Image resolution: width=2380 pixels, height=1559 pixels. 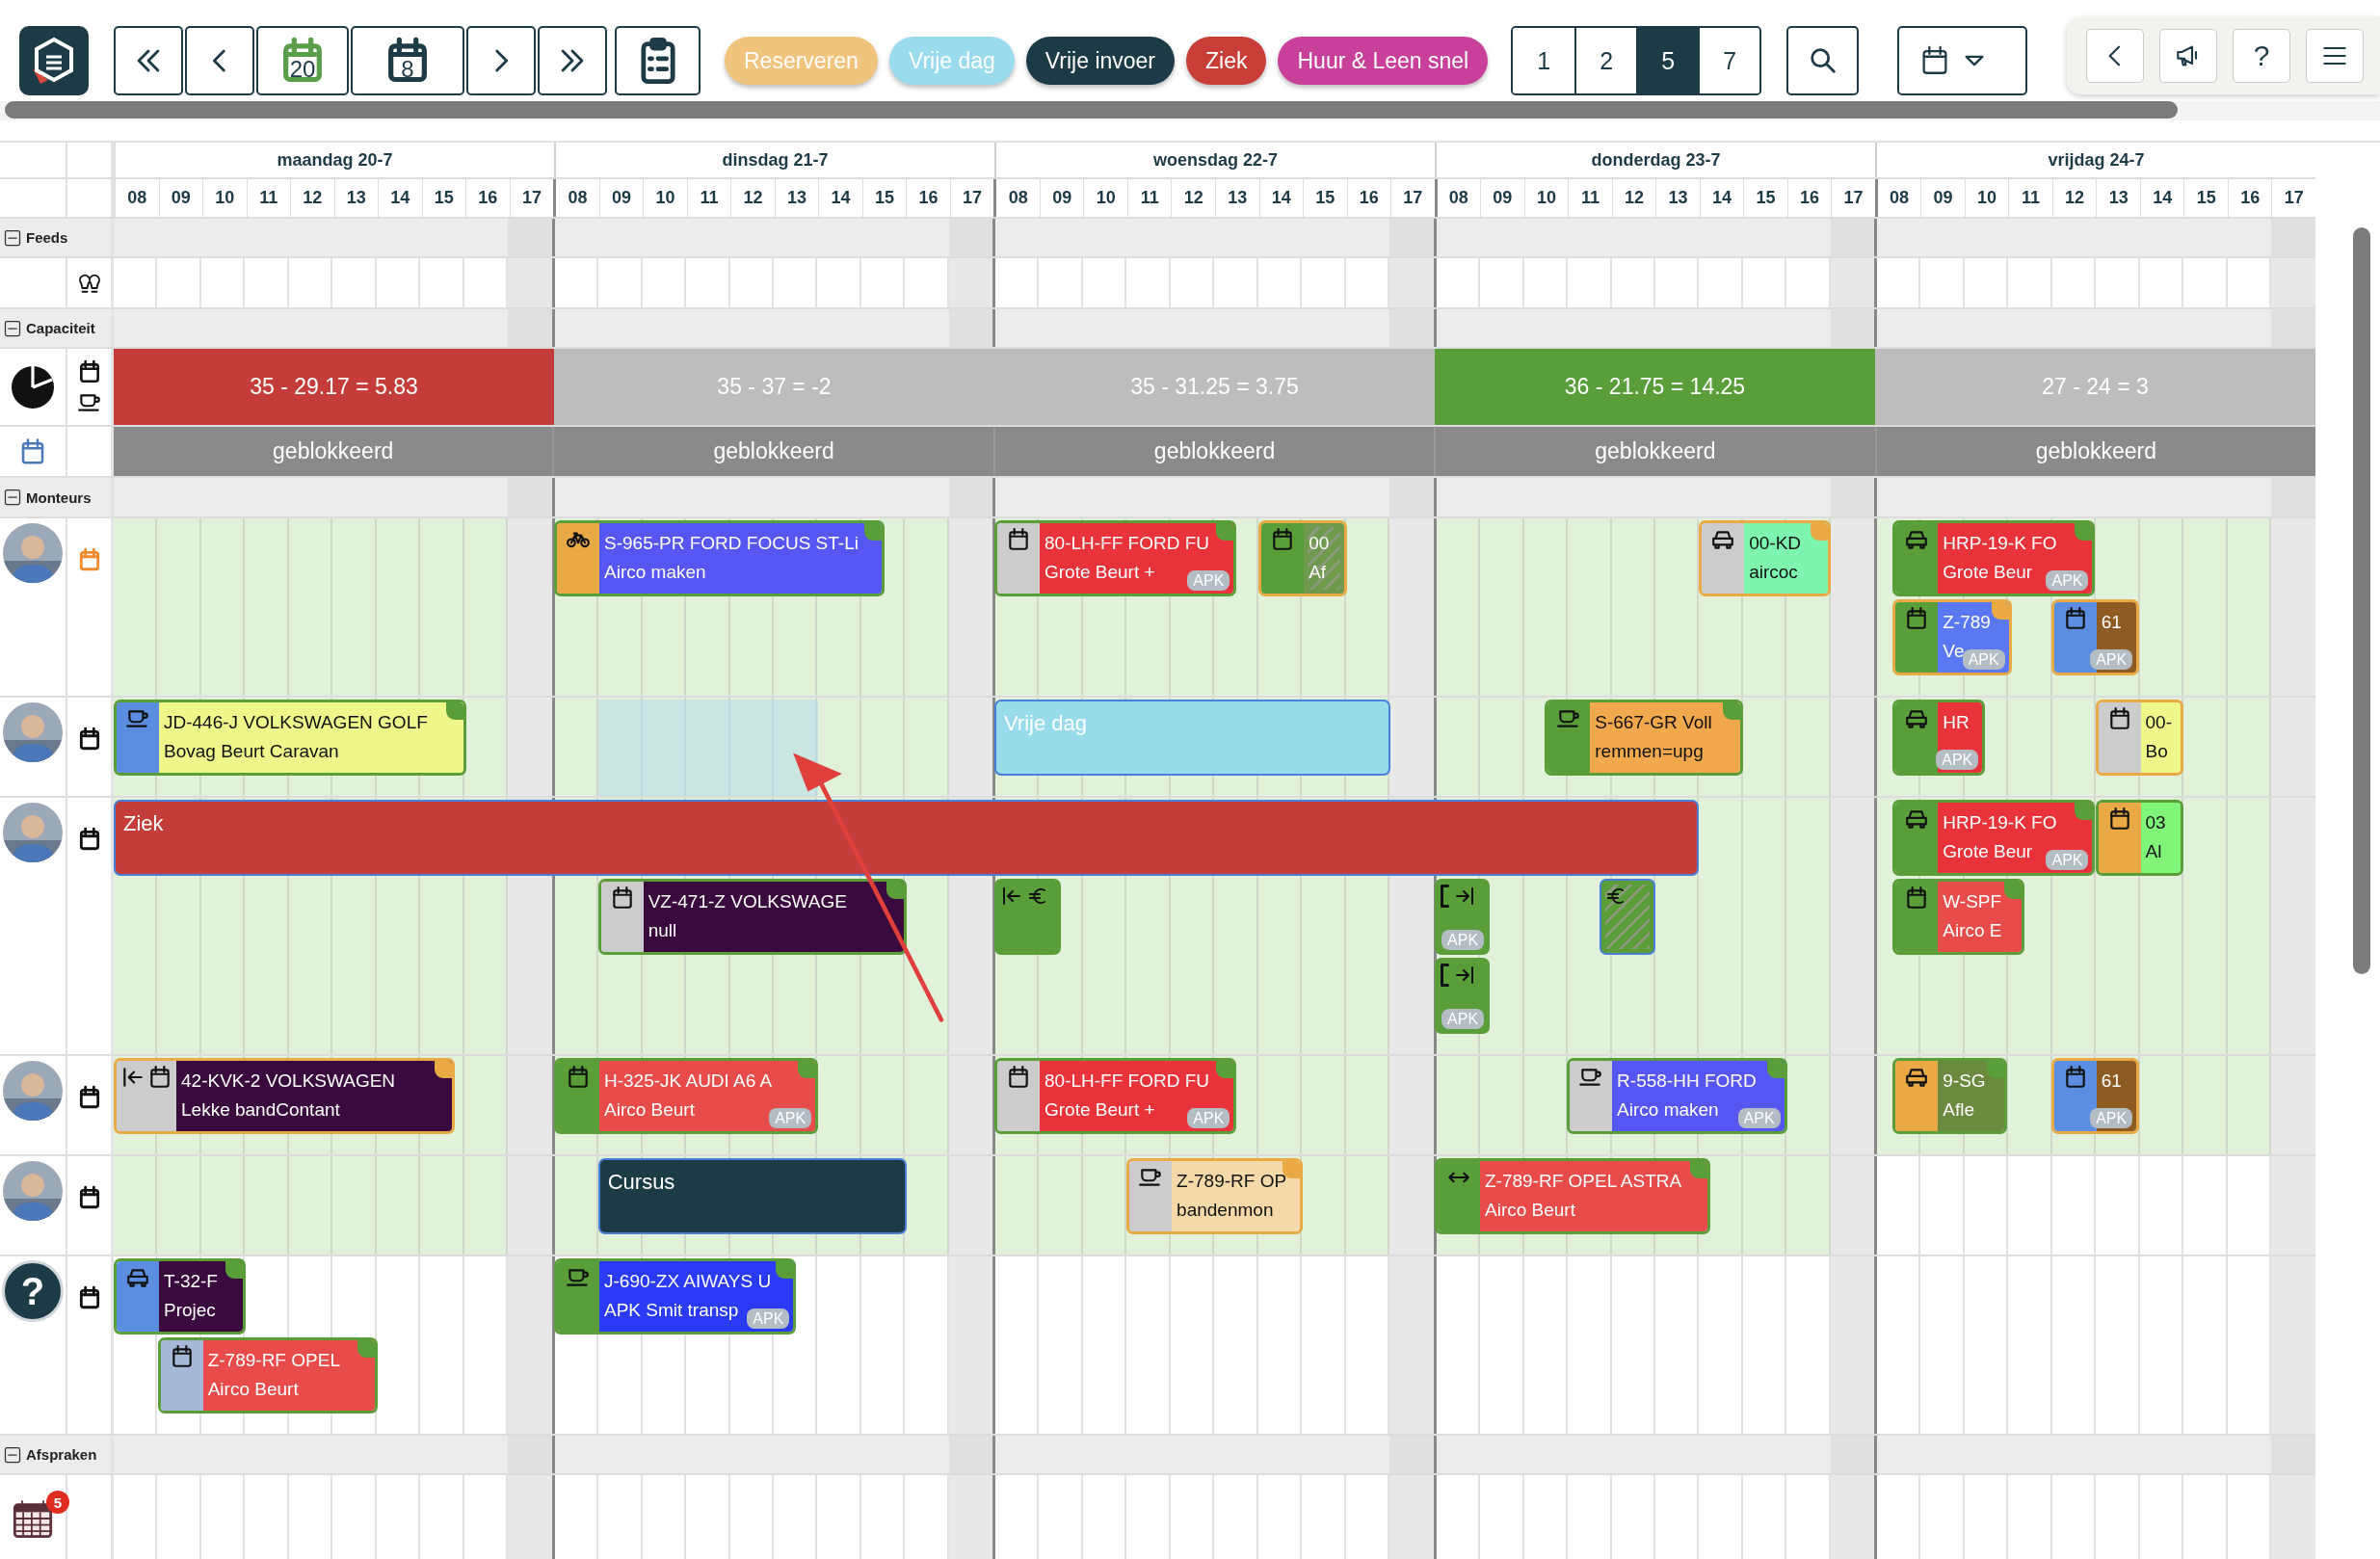 I want to click on appointment-card: T-32-F Projec, so click(x=181, y=1296).